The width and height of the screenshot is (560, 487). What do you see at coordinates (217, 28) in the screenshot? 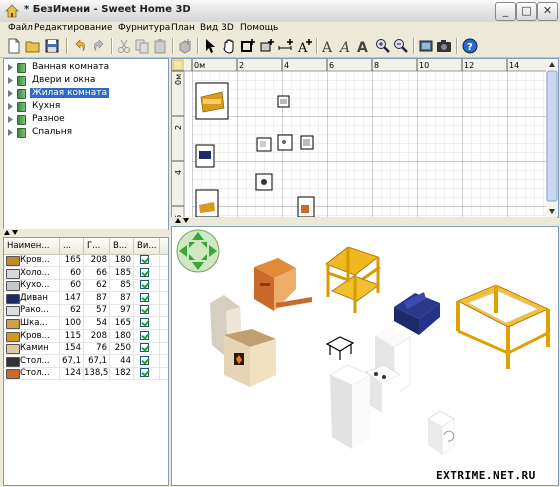
I see `menu-3d-view: Вид 3D` at bounding box center [217, 28].